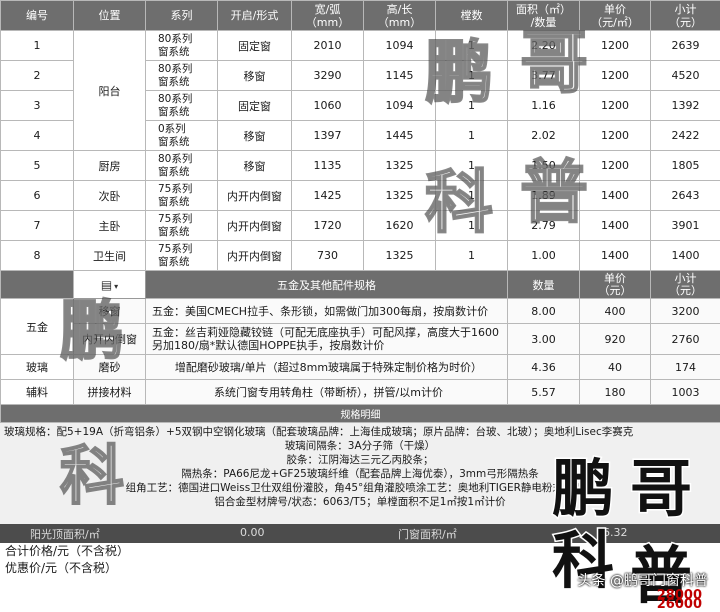 The width and height of the screenshot is (720, 612). What do you see at coordinates (328, 76) in the screenshot?
I see `width-cell: 3290` at bounding box center [328, 76].